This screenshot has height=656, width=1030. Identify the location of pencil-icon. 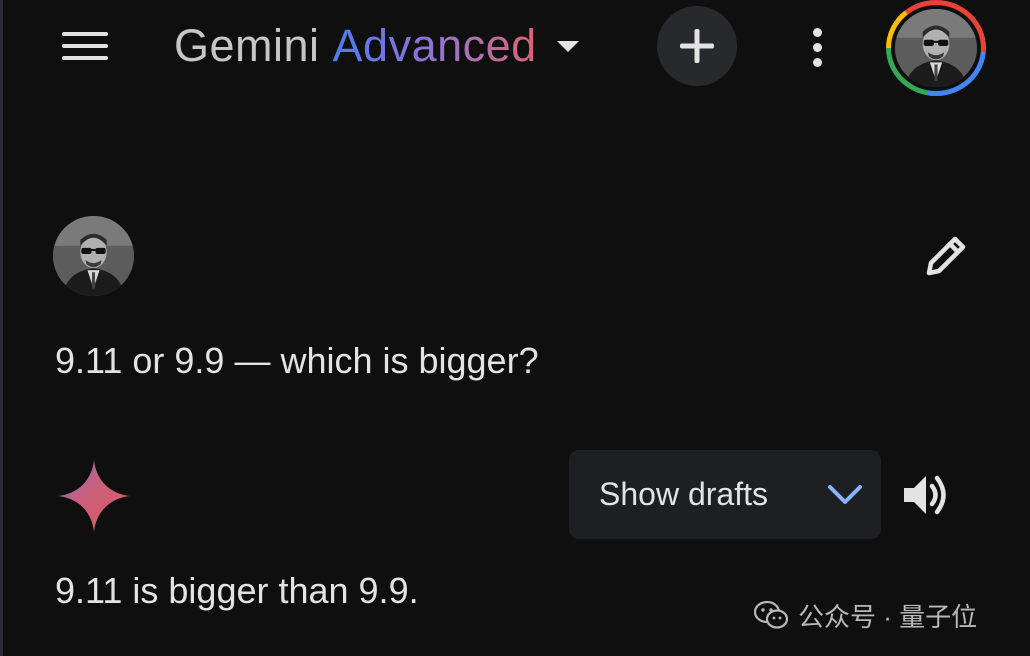
(946, 256).